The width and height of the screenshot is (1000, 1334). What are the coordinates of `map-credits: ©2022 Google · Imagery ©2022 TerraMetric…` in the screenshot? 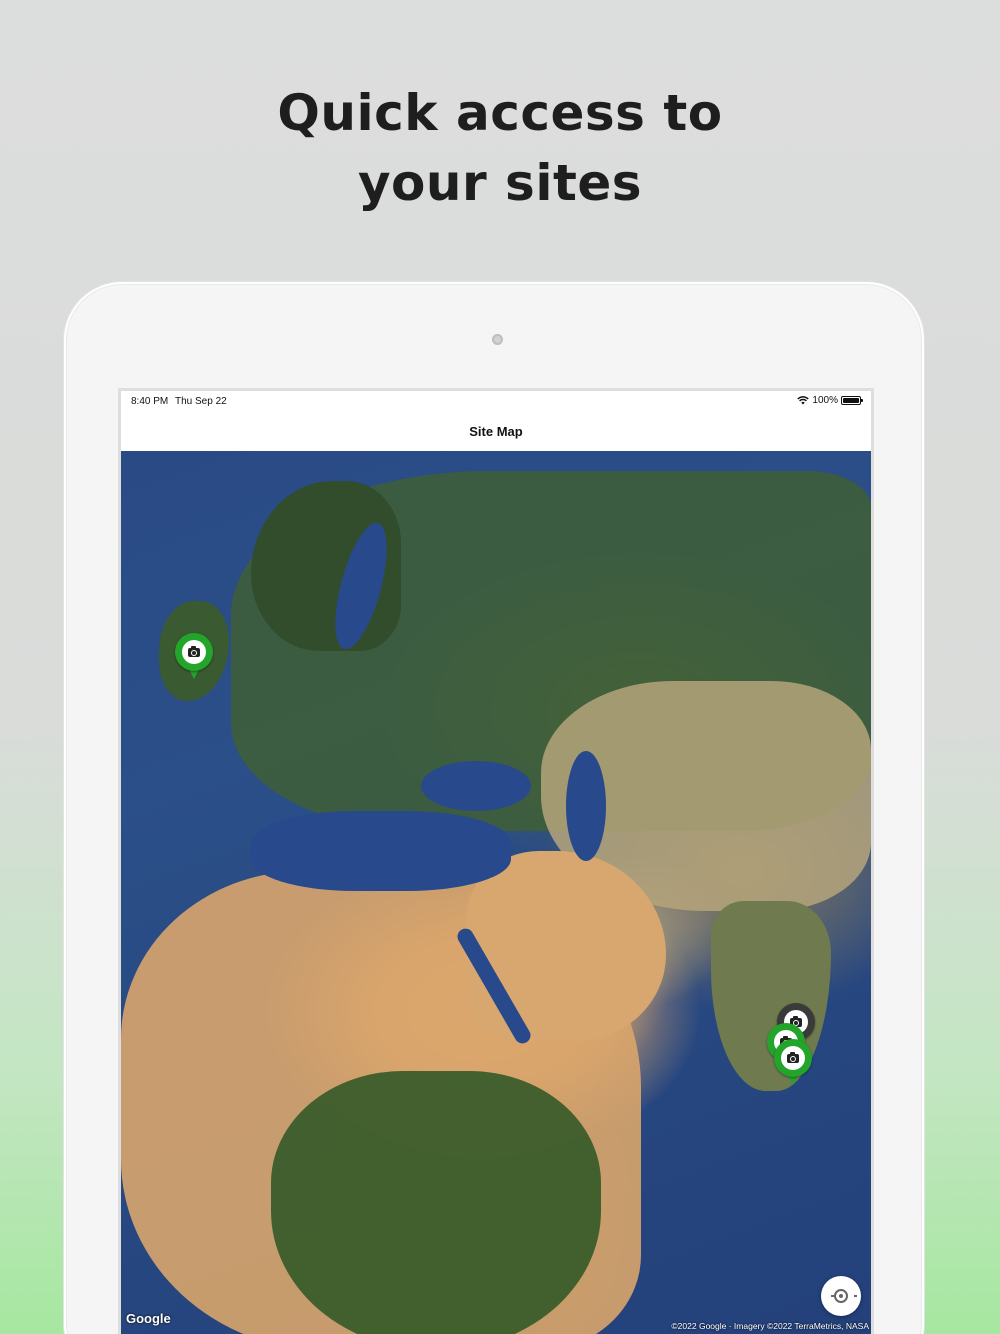 It's located at (770, 1326).